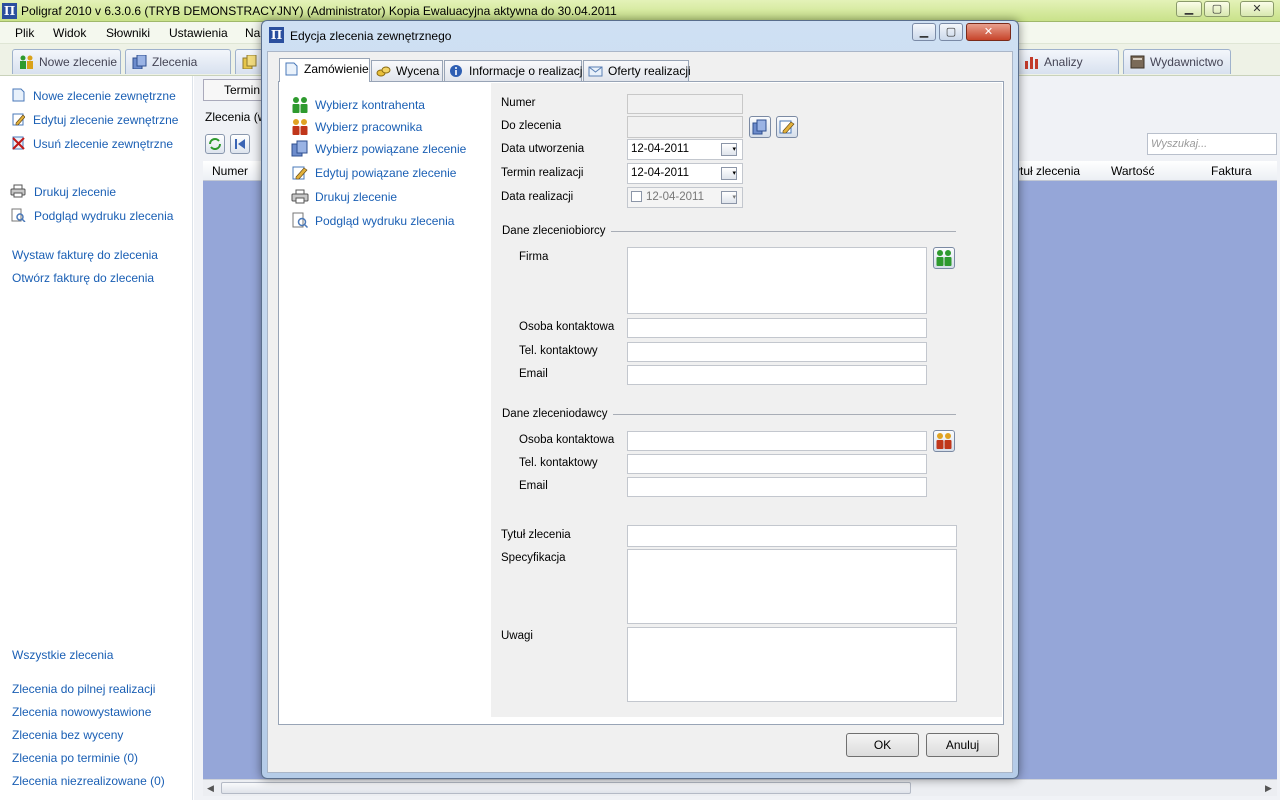 The height and width of the screenshot is (800, 1280). What do you see at coordinates (1217, 9) in the screenshot?
I see `maximize-button: ▢` at bounding box center [1217, 9].